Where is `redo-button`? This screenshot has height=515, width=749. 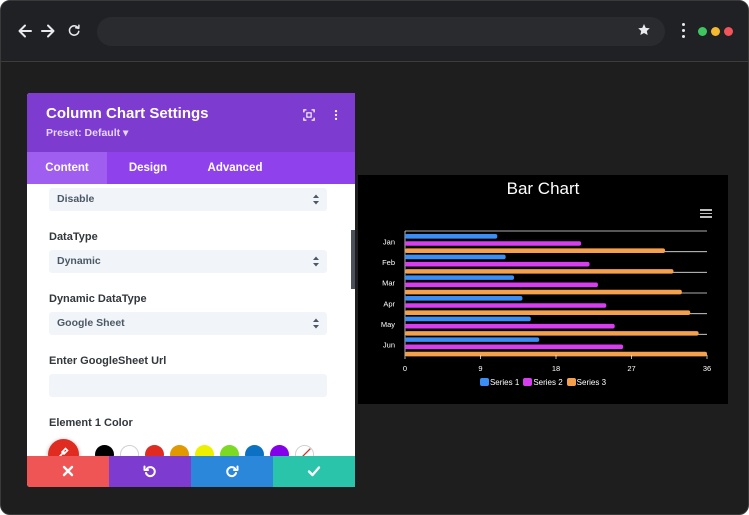
redo-button is located at coordinates (232, 471).